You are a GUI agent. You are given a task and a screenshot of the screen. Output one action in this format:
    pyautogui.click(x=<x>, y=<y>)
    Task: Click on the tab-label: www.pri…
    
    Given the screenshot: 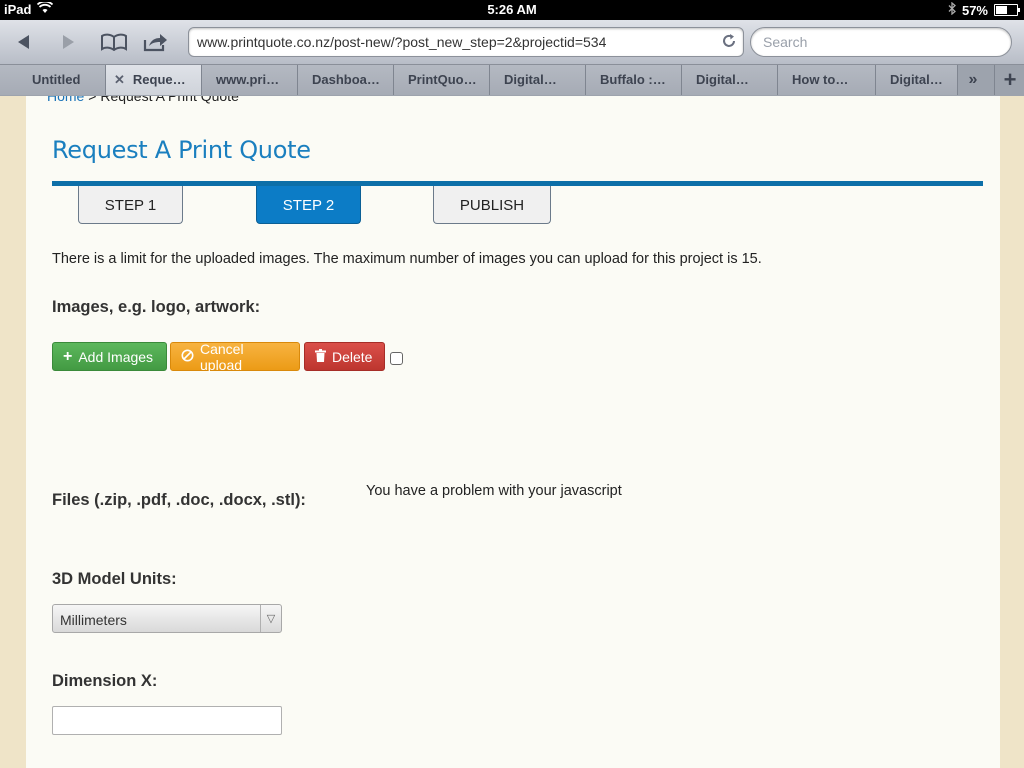 What is the action you would take?
    pyautogui.click(x=248, y=79)
    